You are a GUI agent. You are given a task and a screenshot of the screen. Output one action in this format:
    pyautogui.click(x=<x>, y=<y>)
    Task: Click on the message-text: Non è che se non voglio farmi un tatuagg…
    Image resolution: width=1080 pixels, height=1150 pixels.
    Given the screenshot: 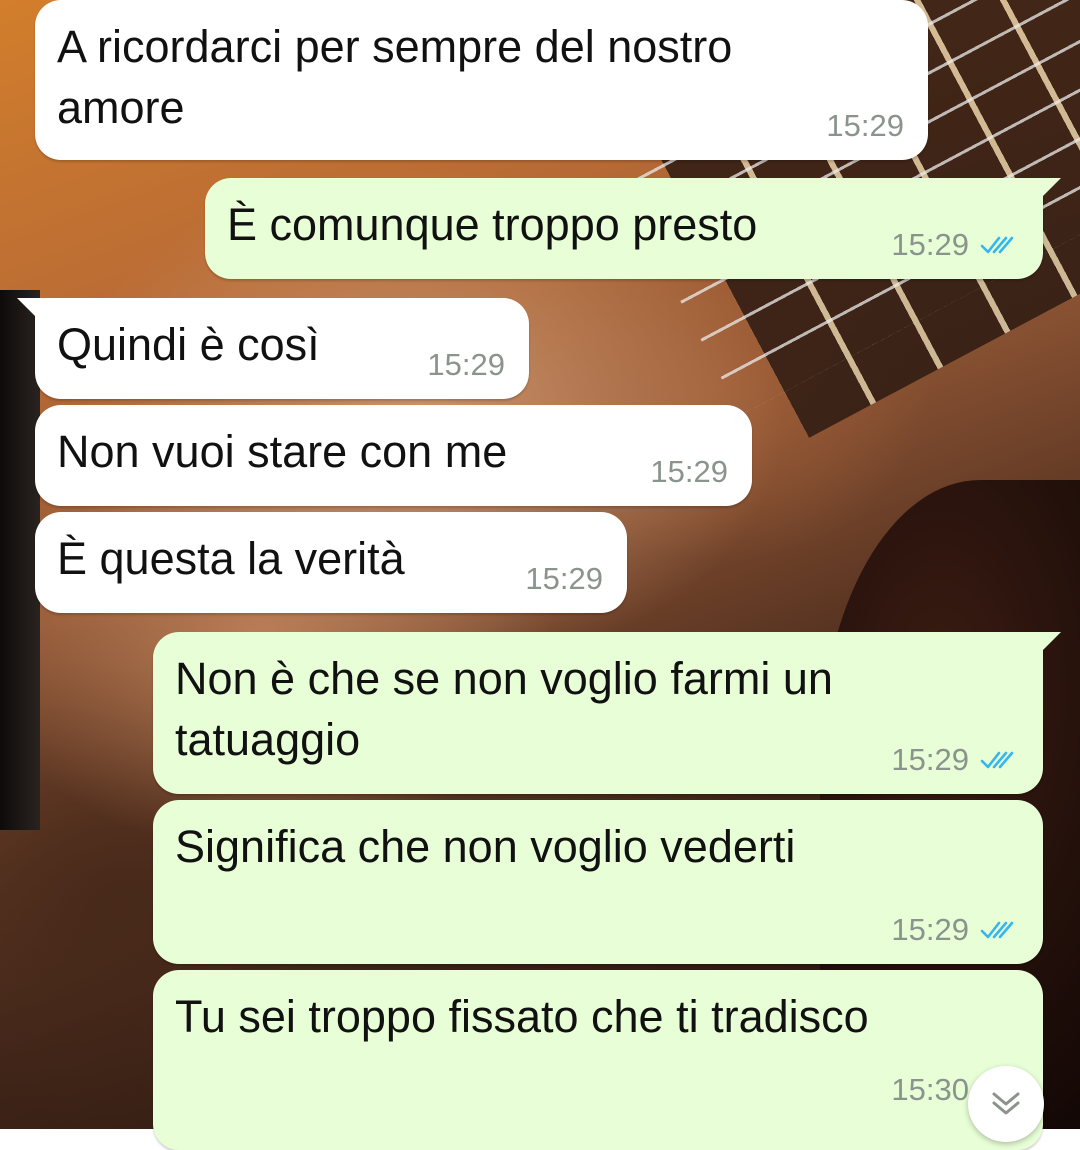 What is the action you would take?
    pyautogui.click(x=504, y=709)
    